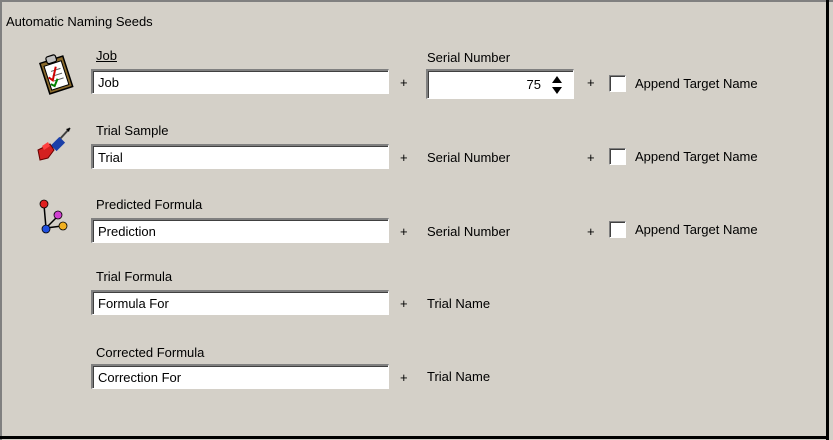 The image size is (833, 440). Describe the element at coordinates (500, 84) in the screenshot. I see `serial-number-spinner: 75` at that location.